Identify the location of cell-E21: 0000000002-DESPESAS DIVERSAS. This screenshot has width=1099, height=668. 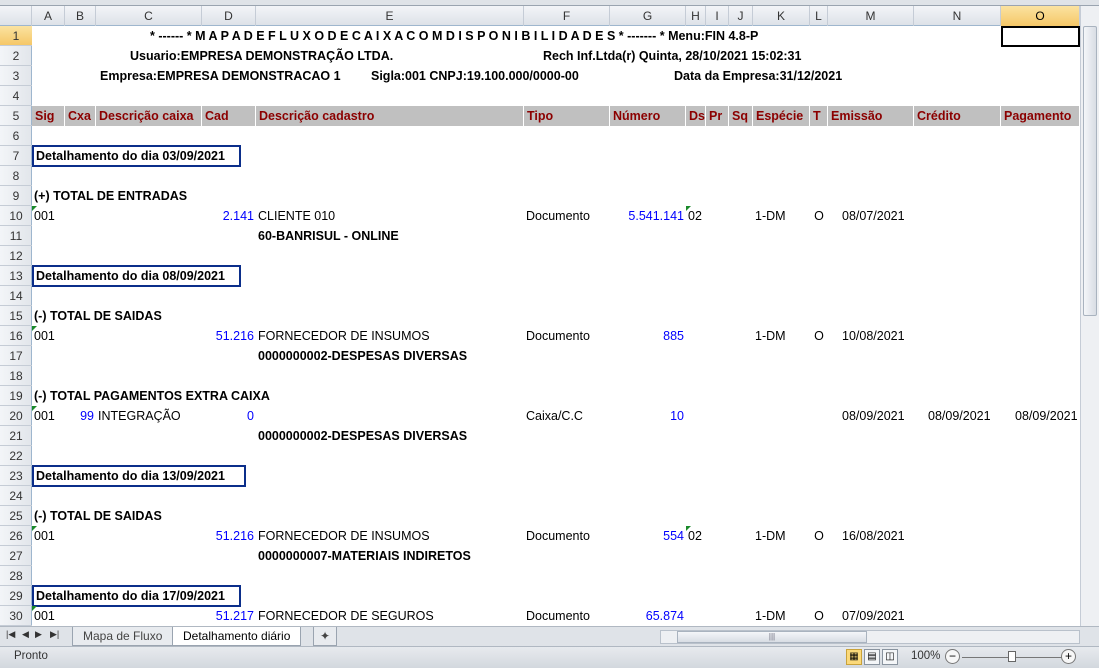
(362, 436).